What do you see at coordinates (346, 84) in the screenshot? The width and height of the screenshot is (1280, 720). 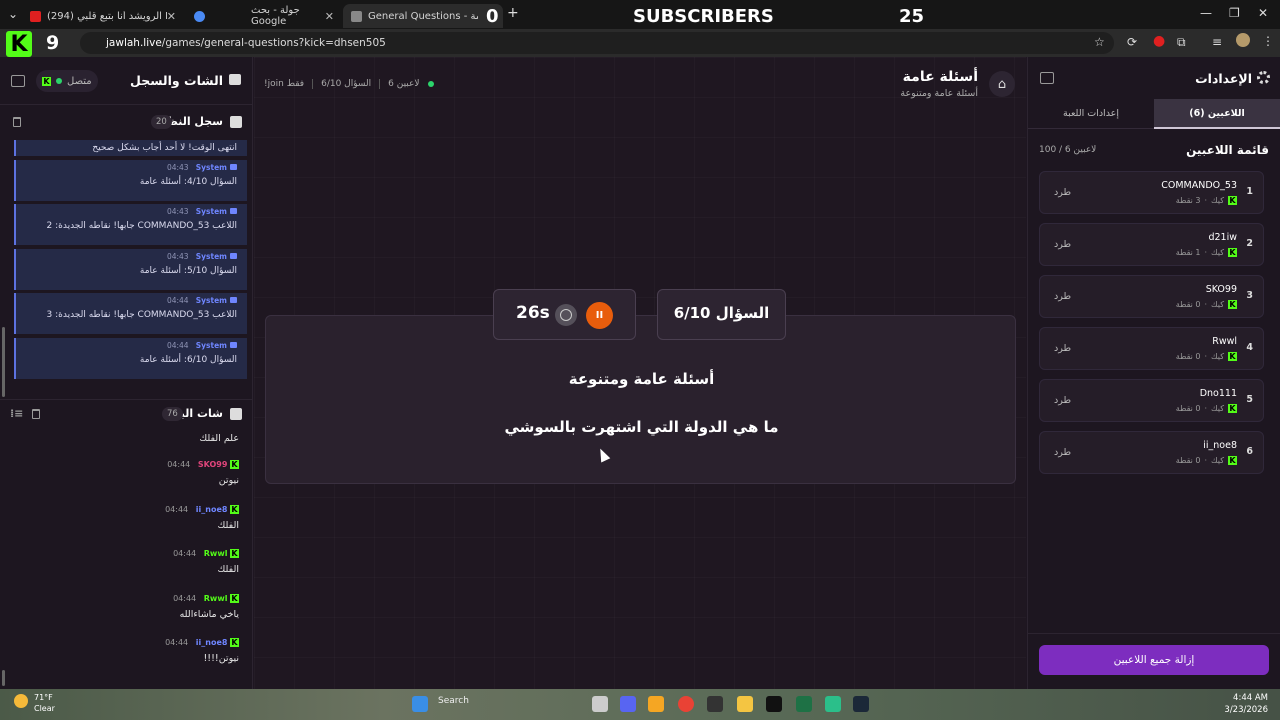 I see `question-stat: السؤال 6/10` at bounding box center [346, 84].